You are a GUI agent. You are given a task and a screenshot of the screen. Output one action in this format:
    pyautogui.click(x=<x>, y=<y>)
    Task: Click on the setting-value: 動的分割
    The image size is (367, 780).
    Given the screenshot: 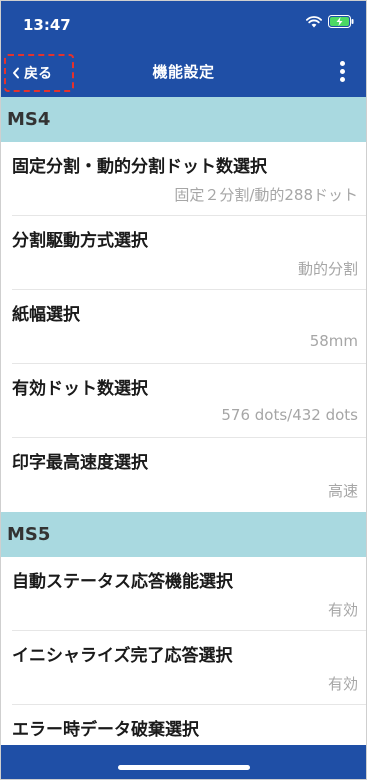 What is the action you would take?
    pyautogui.click(x=327, y=269)
    